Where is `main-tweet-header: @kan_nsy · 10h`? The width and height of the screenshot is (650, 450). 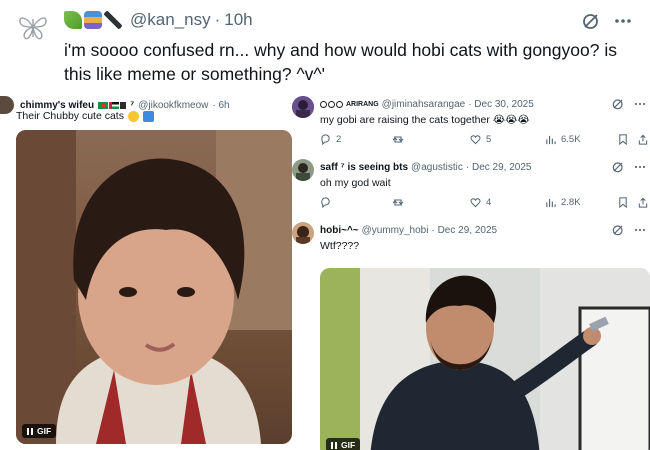 main-tweet-header: @kan_nsy · 10h is located at coordinates (158, 20).